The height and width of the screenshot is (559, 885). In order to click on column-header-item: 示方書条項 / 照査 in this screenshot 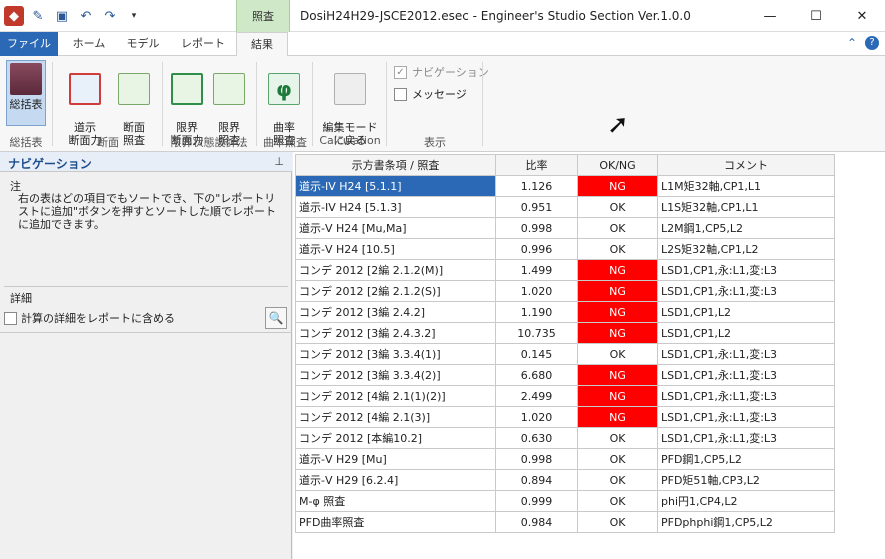, I will do `click(395, 165)`.